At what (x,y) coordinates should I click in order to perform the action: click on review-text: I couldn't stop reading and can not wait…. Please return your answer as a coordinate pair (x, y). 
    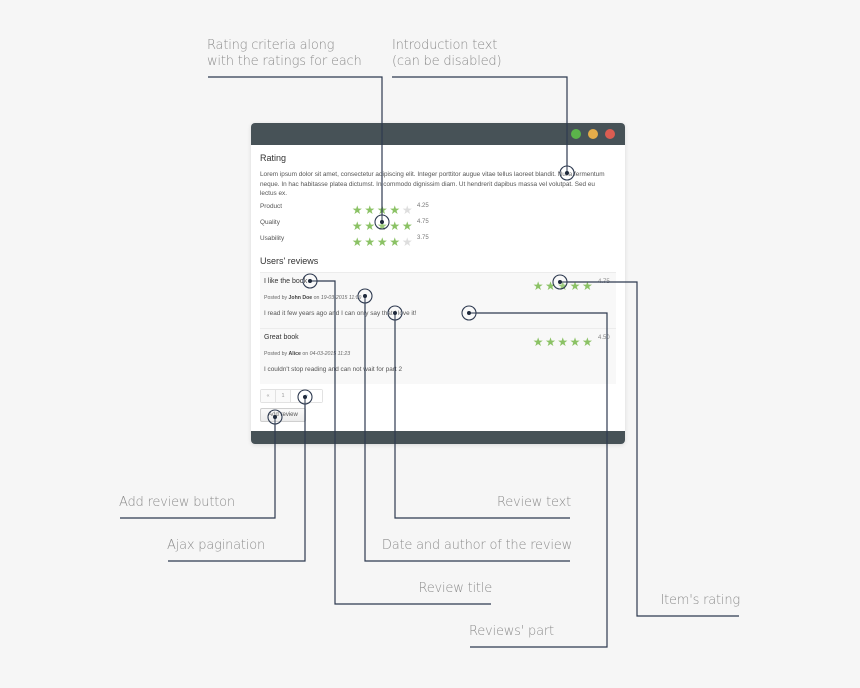
    Looking at the image, I should click on (333, 369).